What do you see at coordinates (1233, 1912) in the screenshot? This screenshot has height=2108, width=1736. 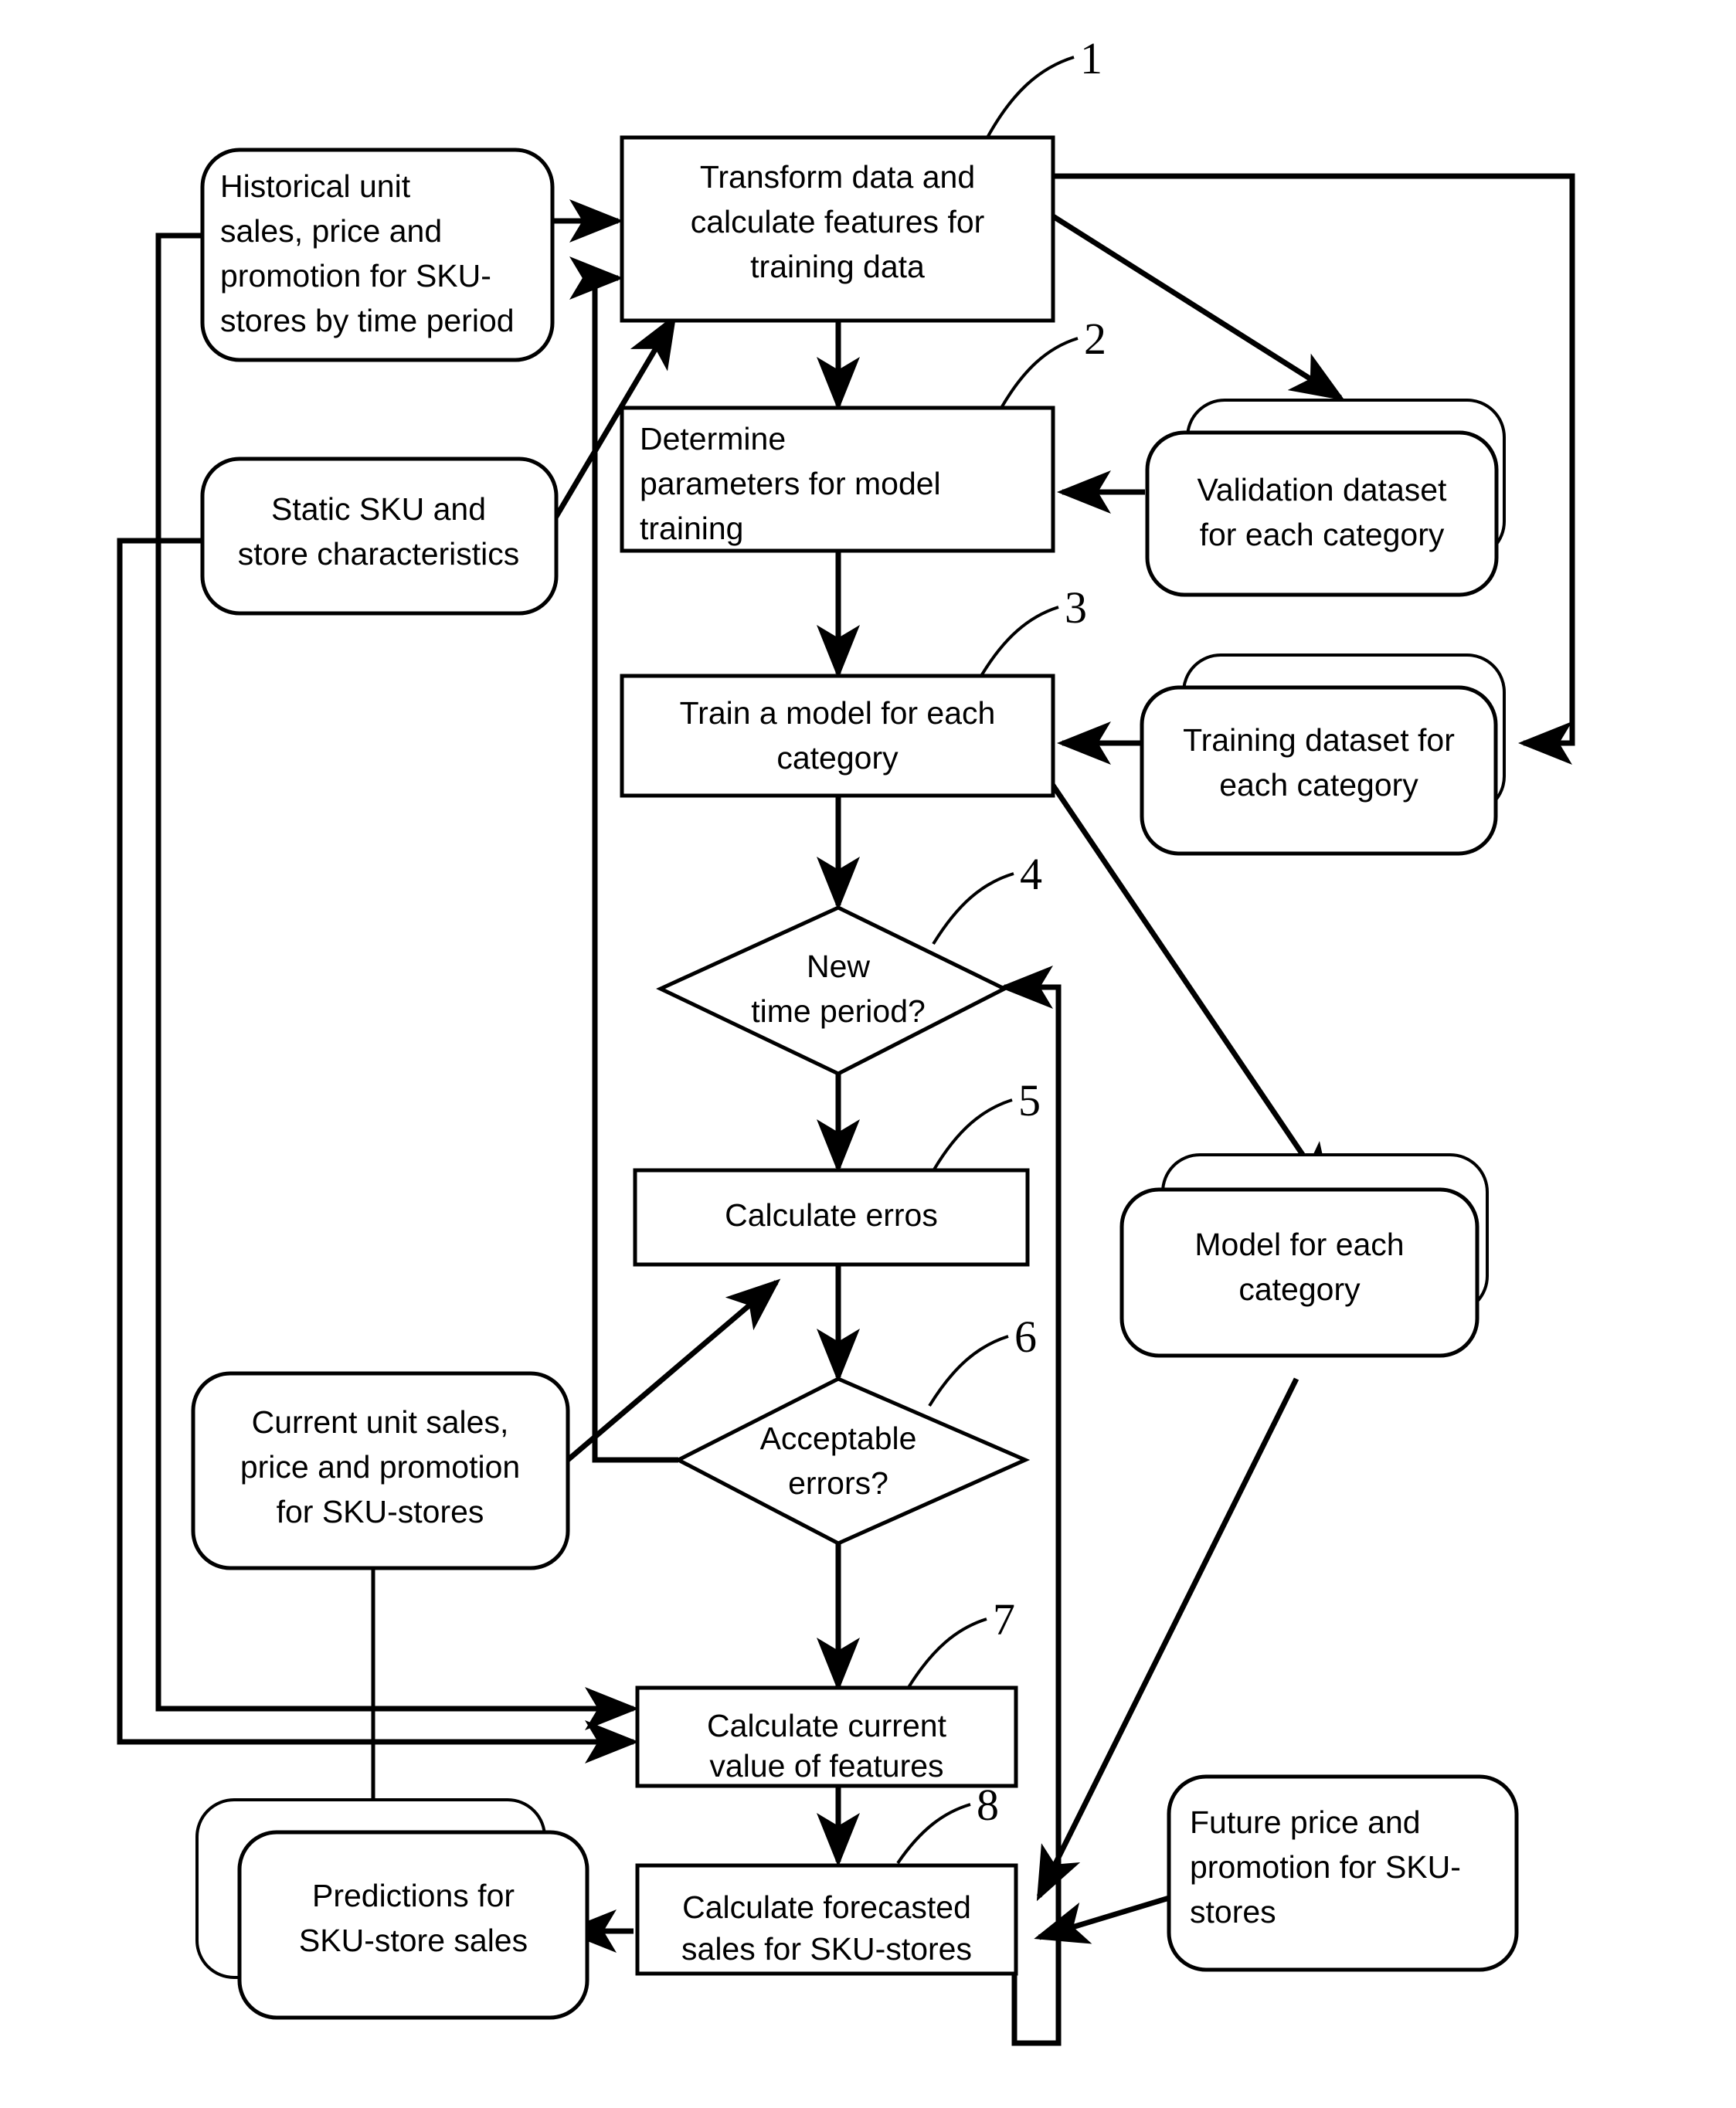 I see `future-price-line-3: stores` at bounding box center [1233, 1912].